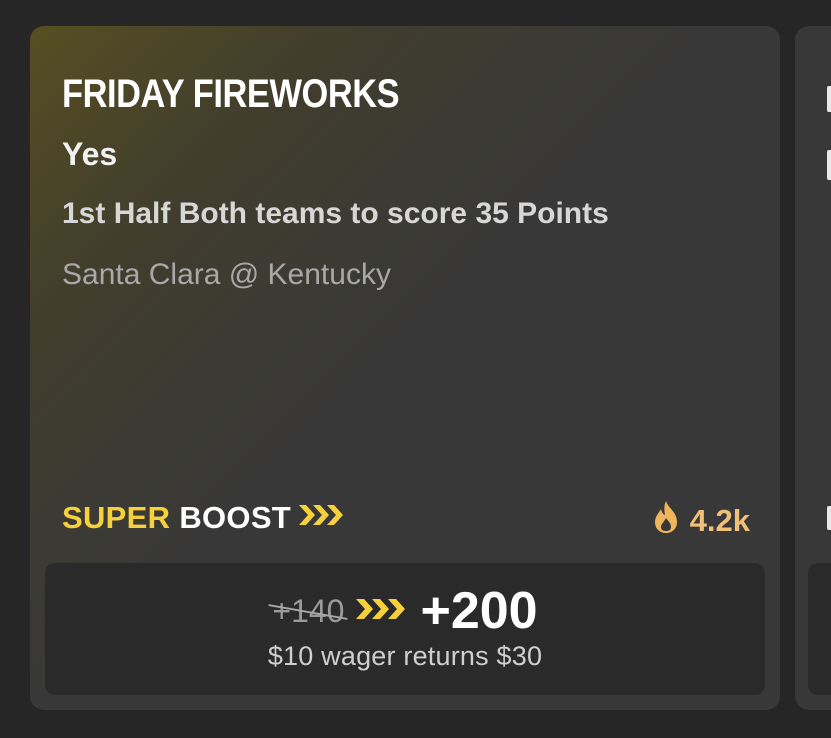  I want to click on selection-label: Yes, so click(90, 154).